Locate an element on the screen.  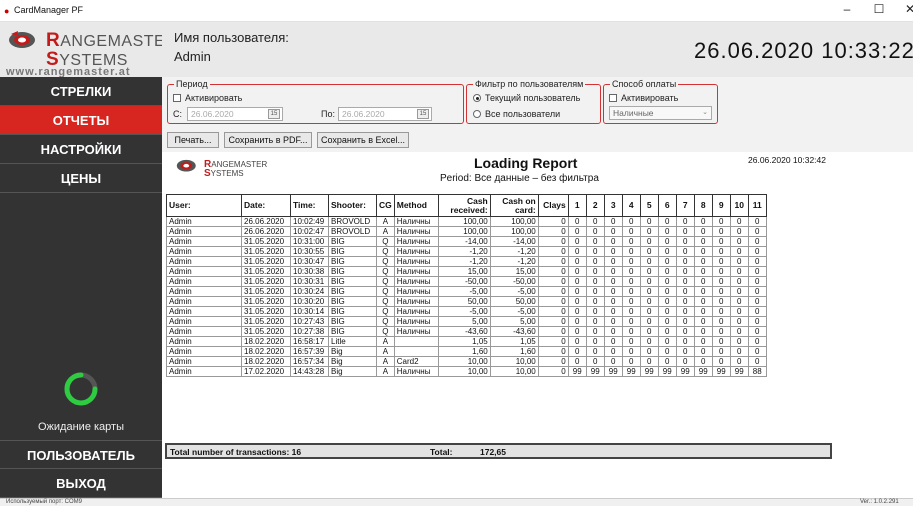
nav-shooters-button: СТРЕЛКИ is located at coordinates (81, 91).